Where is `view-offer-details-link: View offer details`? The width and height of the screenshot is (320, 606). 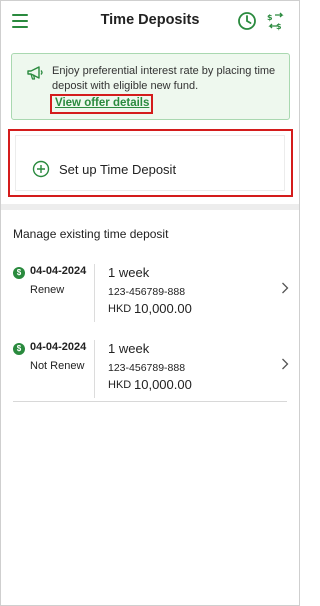
view-offer-details-link: View offer details is located at coordinates (101, 104).